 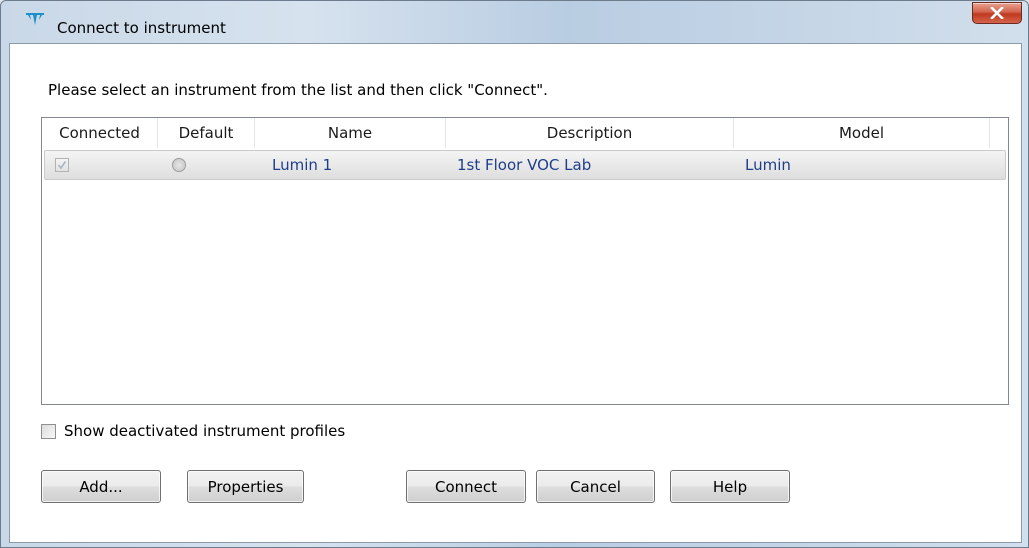 I want to click on description-cell: 1st Floor VOC Lab, so click(x=524, y=165).